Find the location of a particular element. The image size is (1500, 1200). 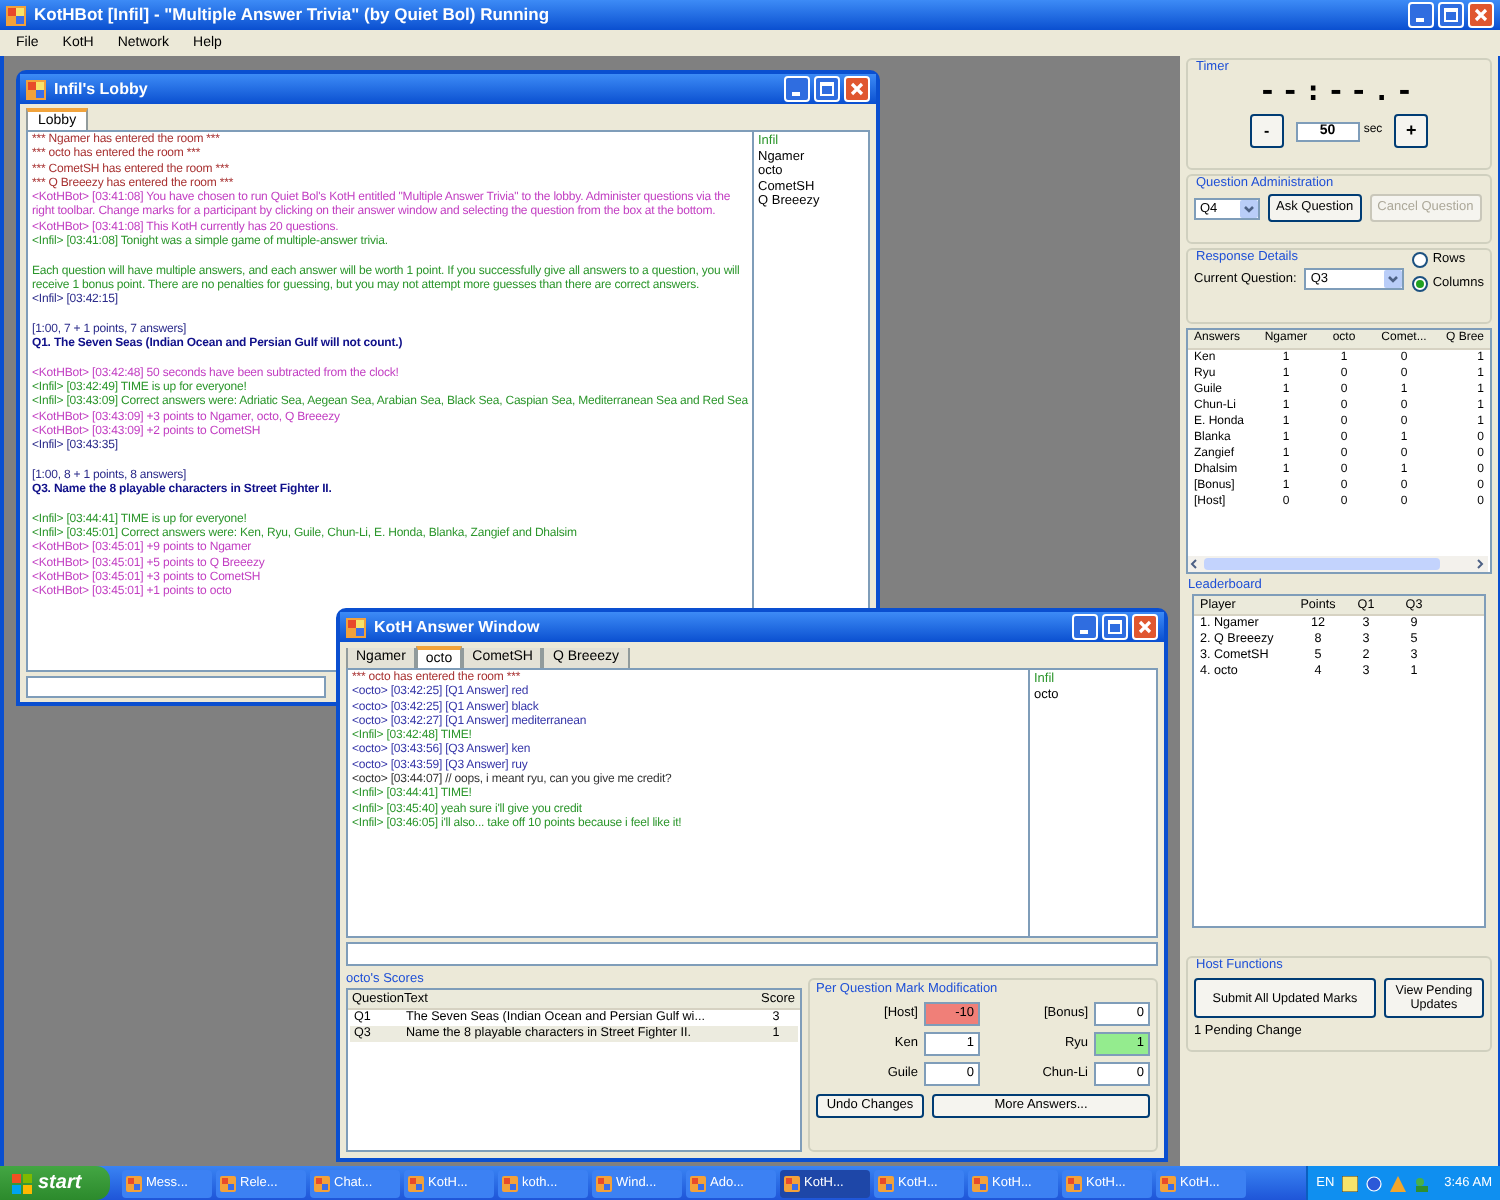

increment-button: + is located at coordinates (1411, 131).